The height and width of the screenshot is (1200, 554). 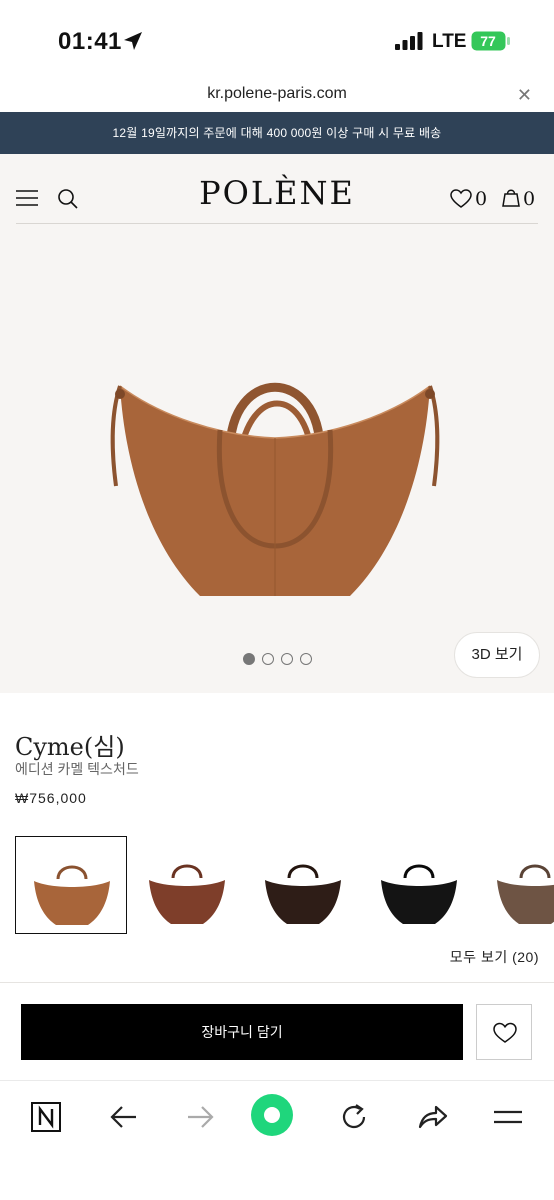 What do you see at coordinates (409, 41) in the screenshot?
I see `signal-icon` at bounding box center [409, 41].